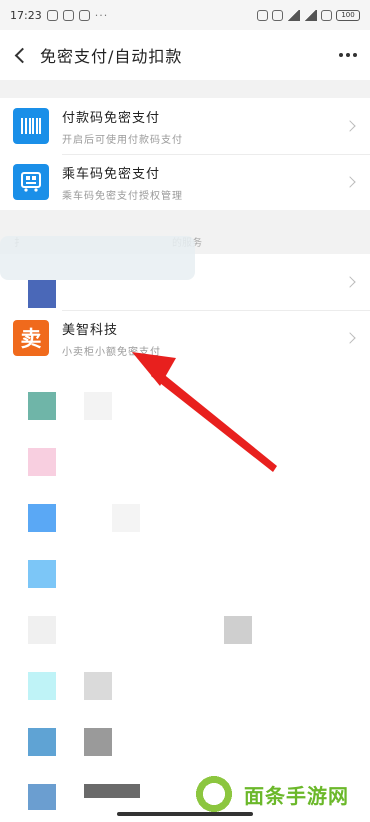 The width and height of the screenshot is (370, 822). Describe the element at coordinates (204, 412) in the screenshot. I see `annotation-arrow` at that location.